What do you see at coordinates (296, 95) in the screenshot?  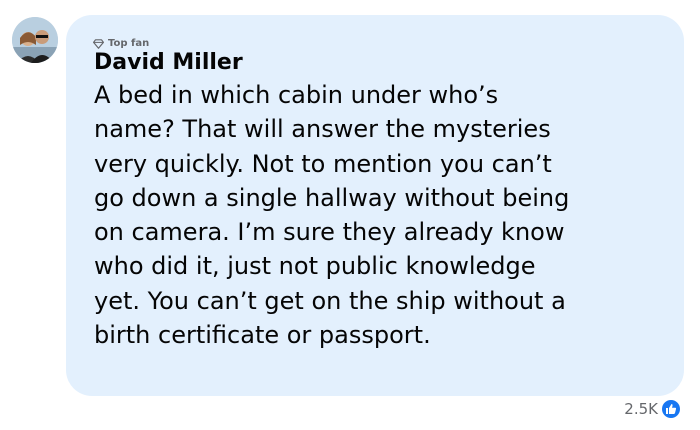 I see `comment-line: A bed in which cabin under who’s` at bounding box center [296, 95].